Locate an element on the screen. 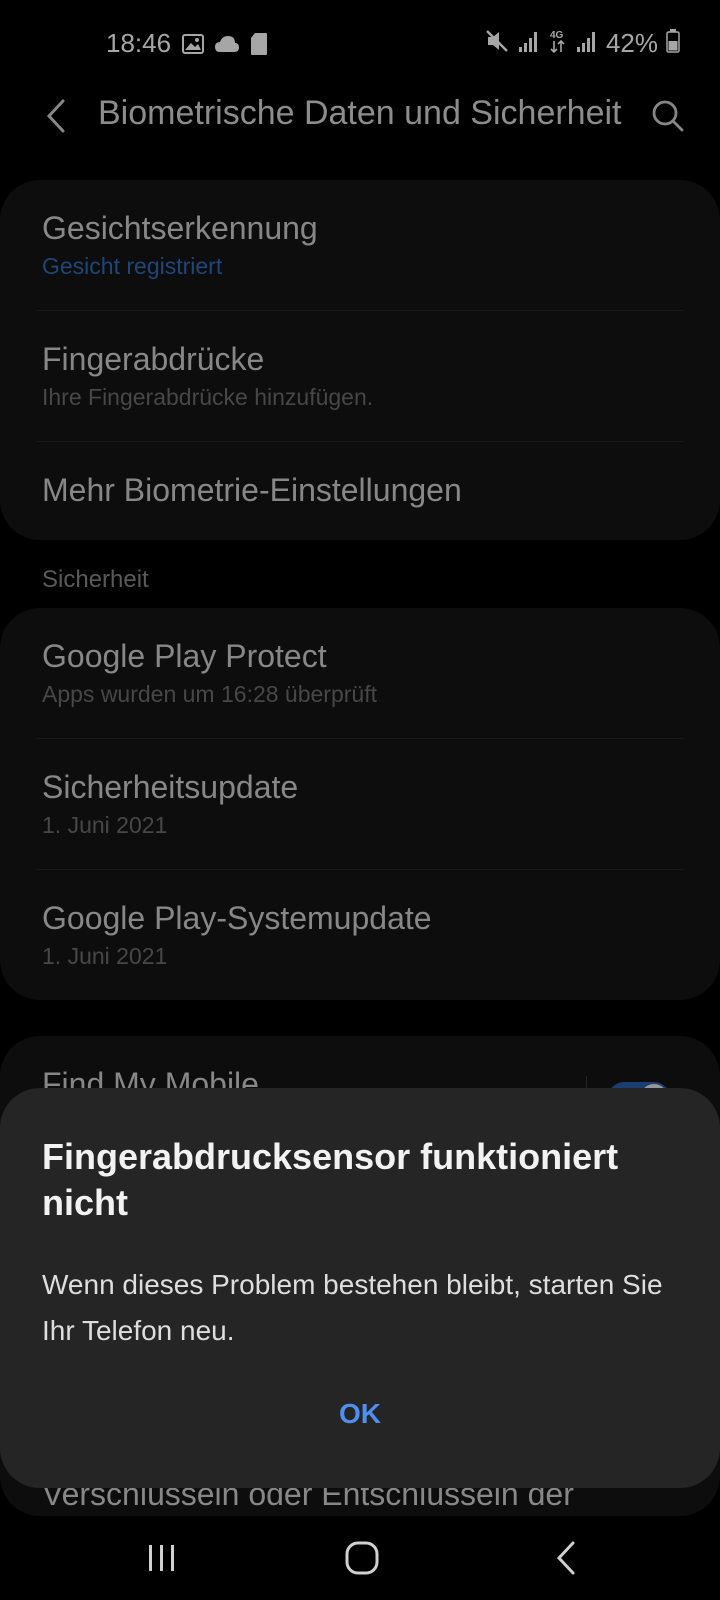 This screenshot has width=720, height=1600. back-icon is located at coordinates (565, 1558).